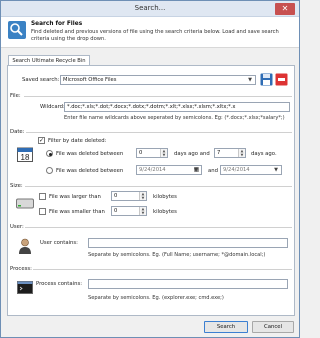  What do you see at coordinates (49, 170) in the screenshot?
I see `deleted-dates-radio` at bounding box center [49, 170].